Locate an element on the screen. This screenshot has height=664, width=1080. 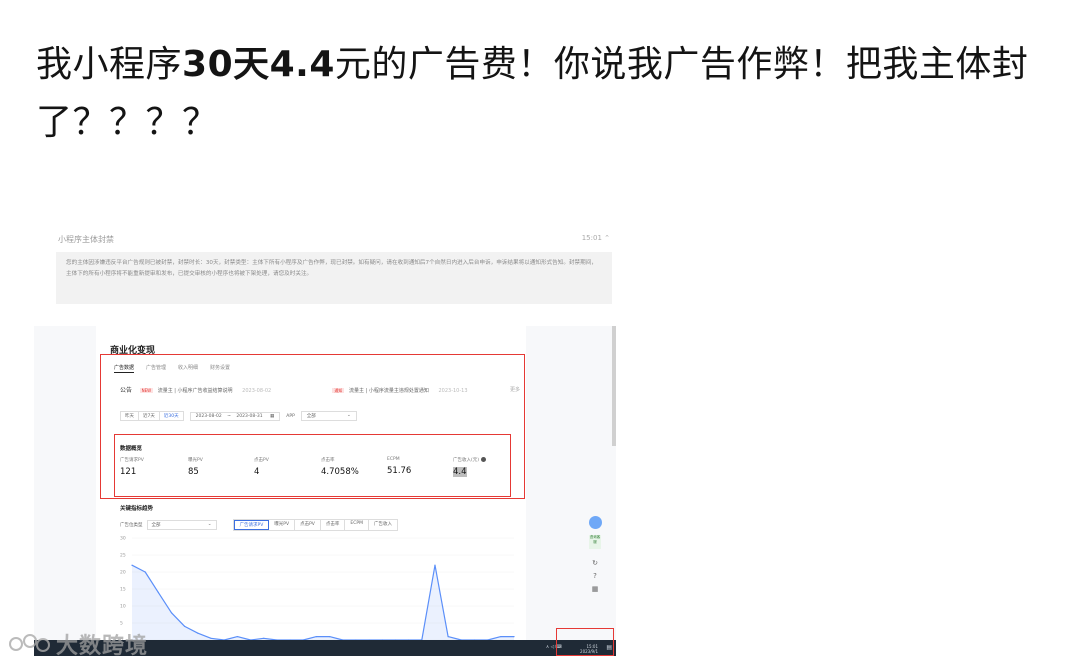
series-line is located at coordinates (322, 602).